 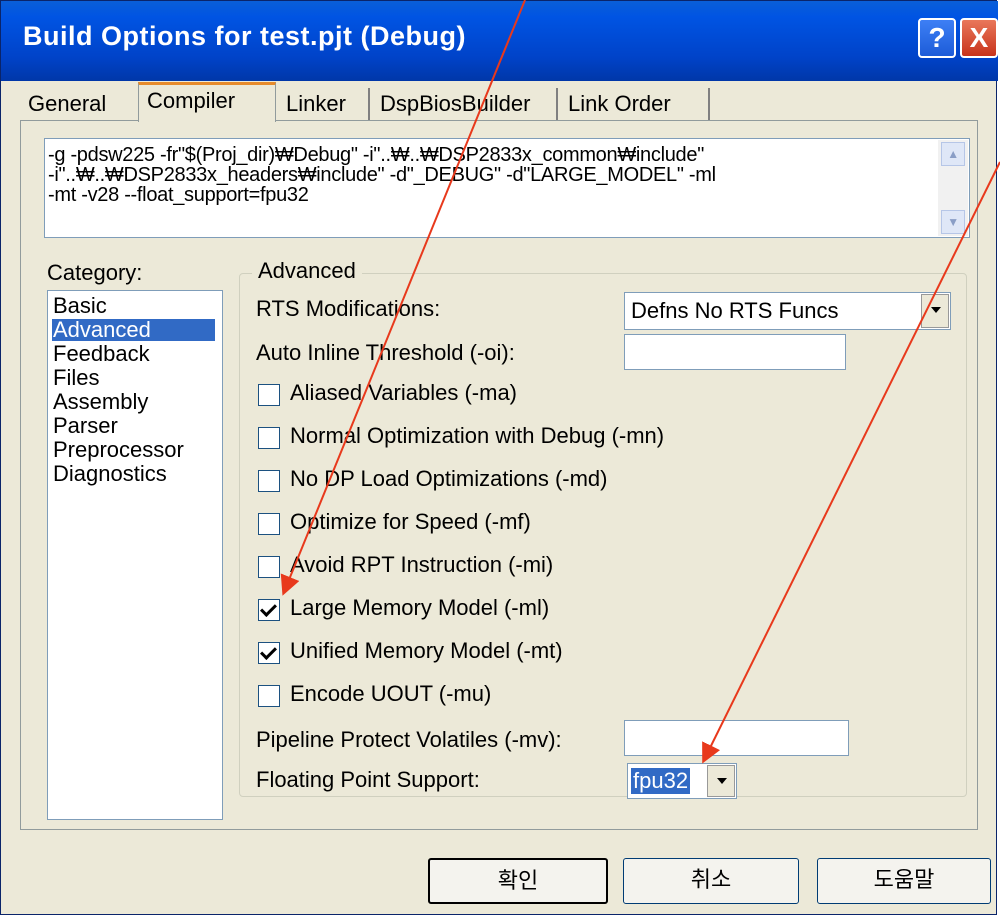 I want to click on floating-point-select: fpu32, so click(x=682, y=781).